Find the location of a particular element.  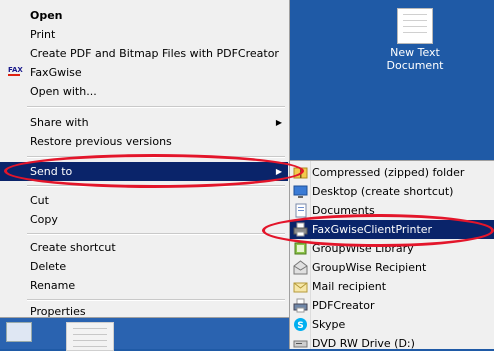

menu-item-send-to: Send to ▶ is located at coordinates (144, 171).